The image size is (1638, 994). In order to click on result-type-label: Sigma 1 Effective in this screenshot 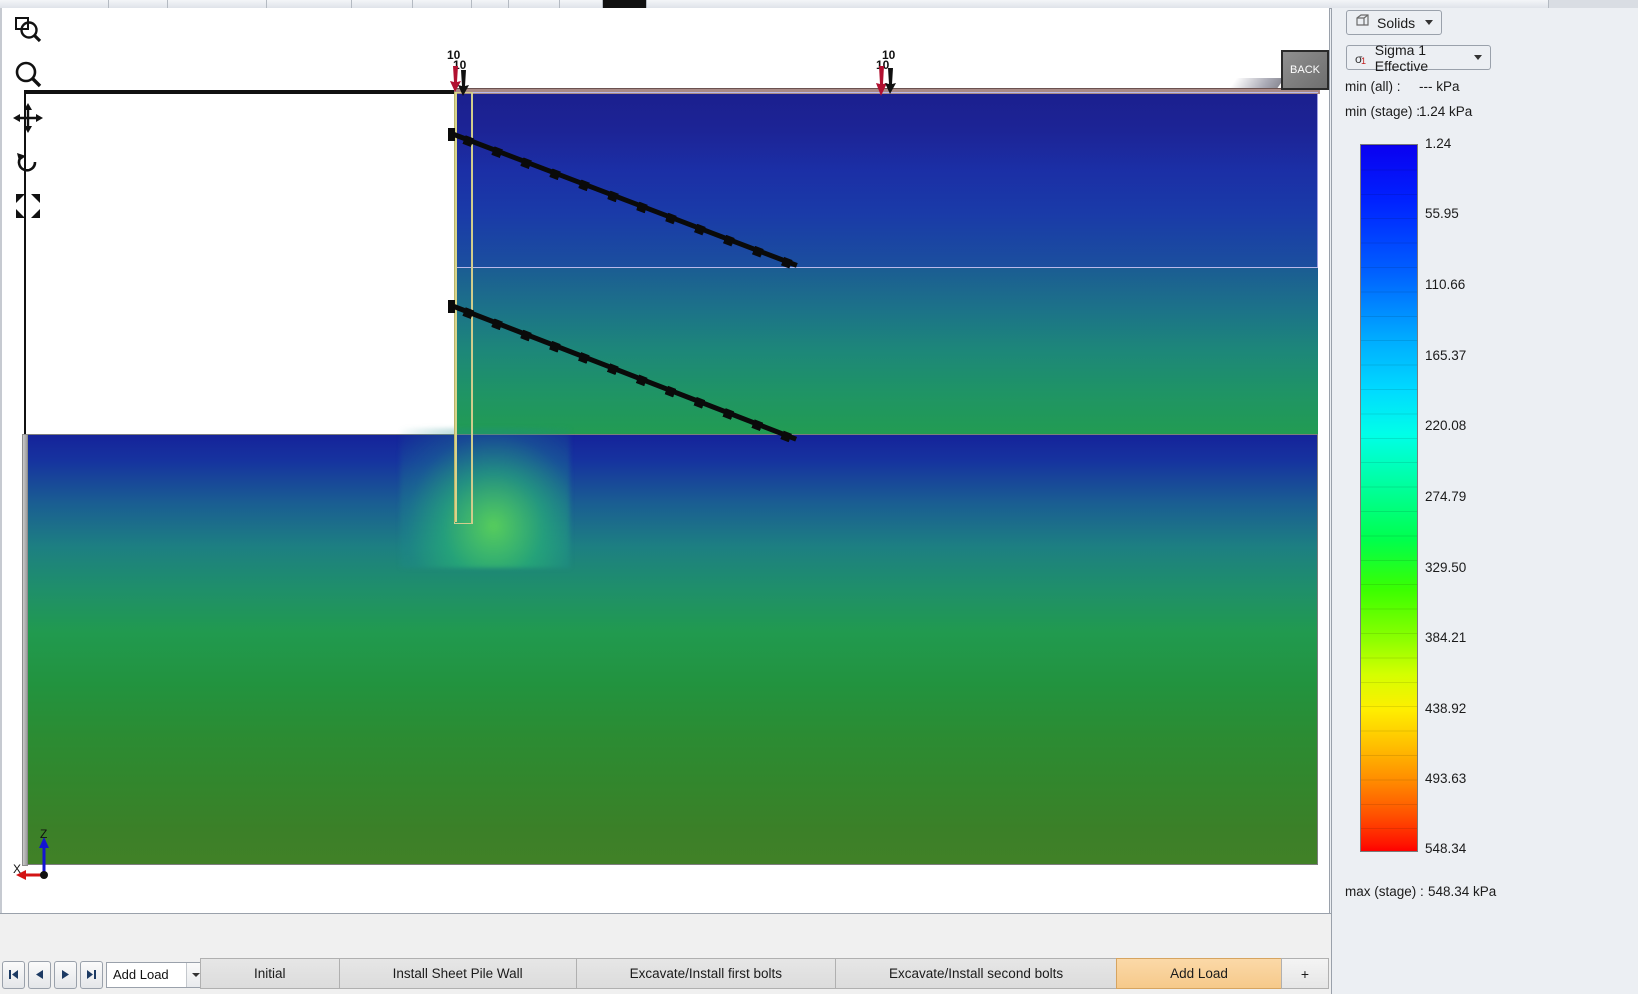, I will do `click(1401, 57)`.